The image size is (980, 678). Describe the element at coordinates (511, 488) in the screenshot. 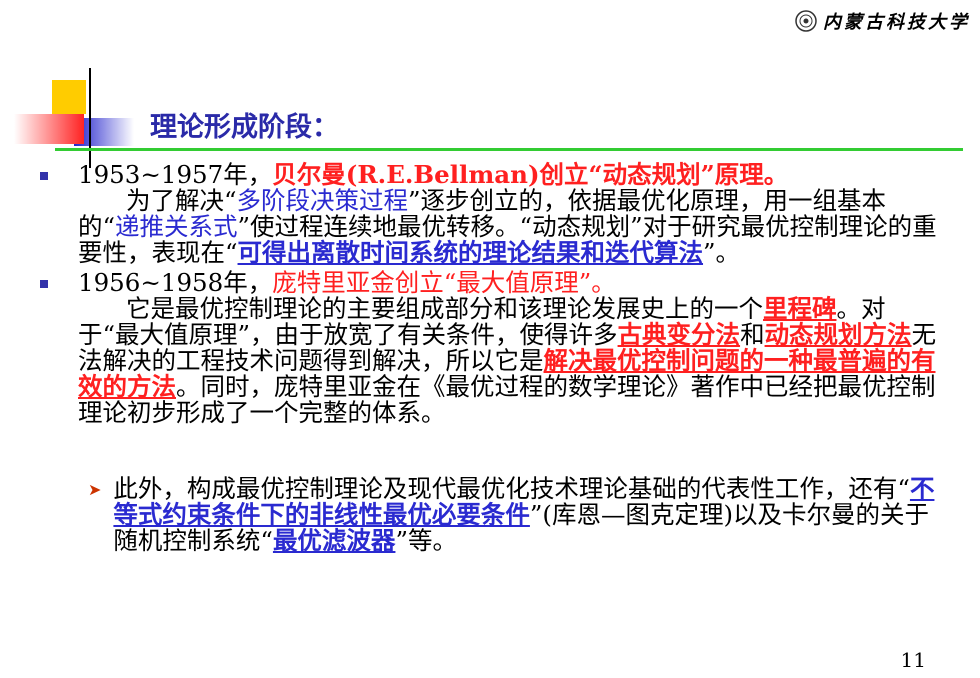

I see `text: 此外，构成最优控制理论及现代最优化技术理论基础的代表性工作，还有“` at that location.